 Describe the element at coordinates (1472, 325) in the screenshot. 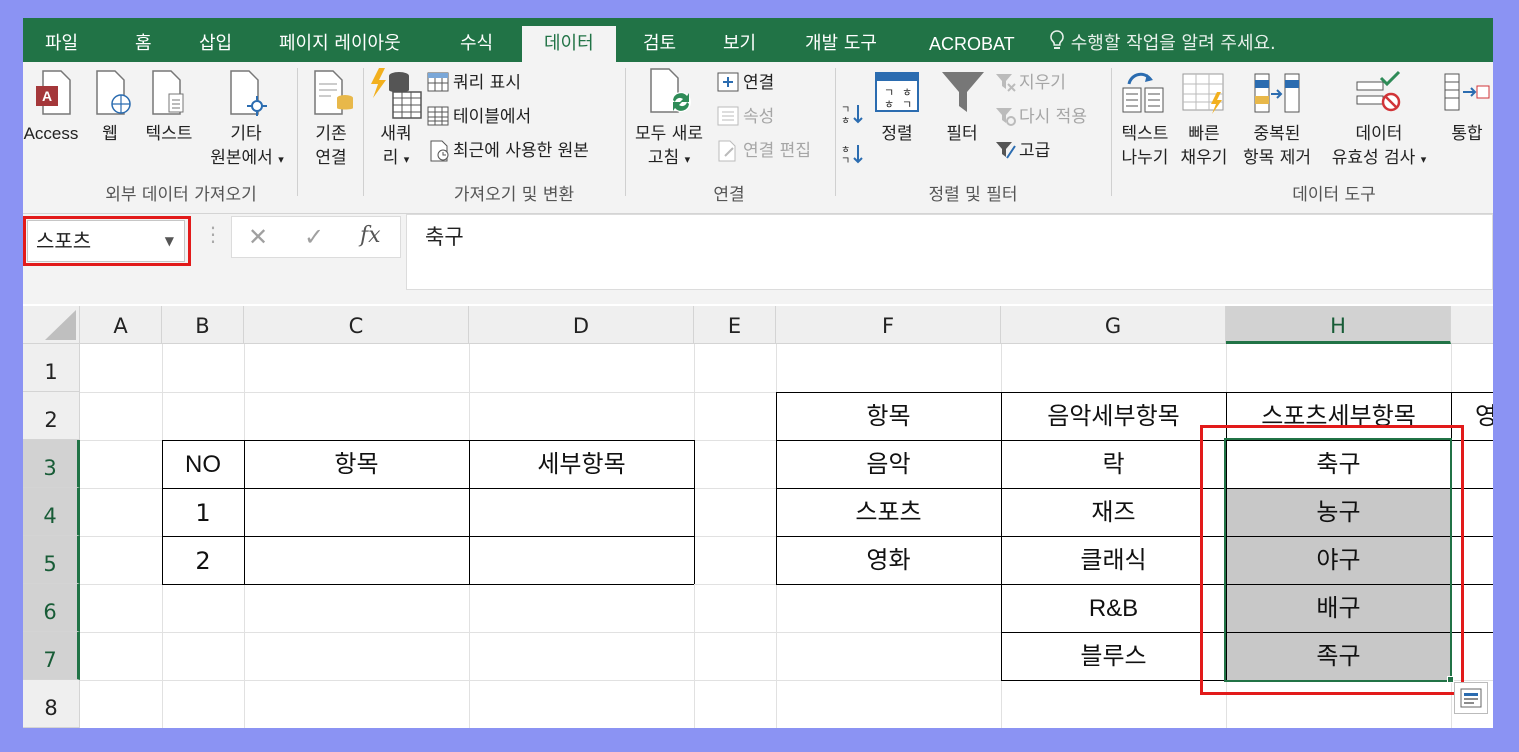

I see `column-header-i-partial` at that location.